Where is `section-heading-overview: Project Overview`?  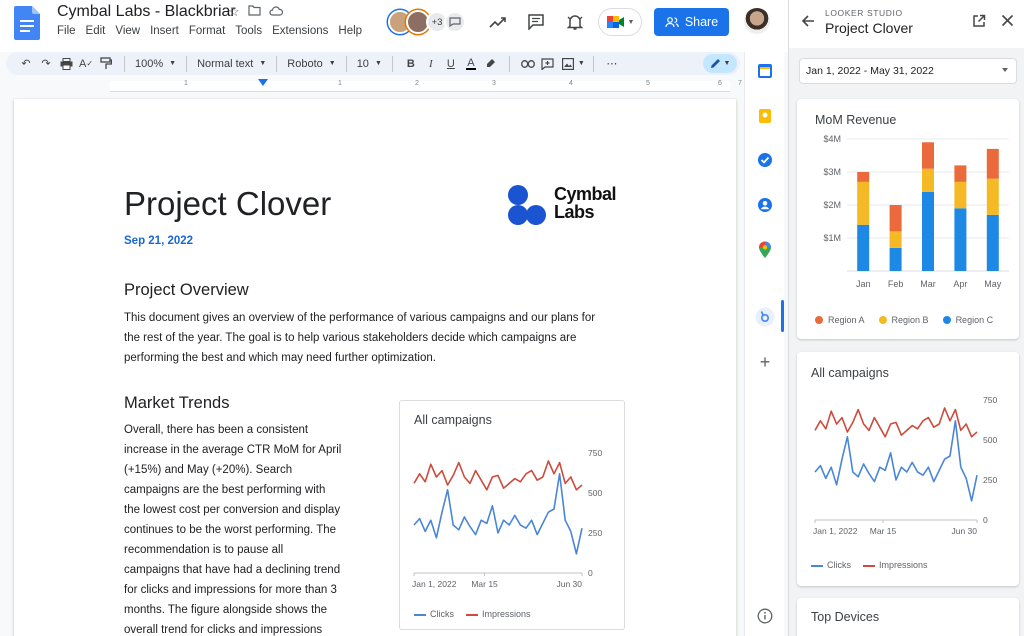
section-heading-overview: Project Overview is located at coordinates (186, 290).